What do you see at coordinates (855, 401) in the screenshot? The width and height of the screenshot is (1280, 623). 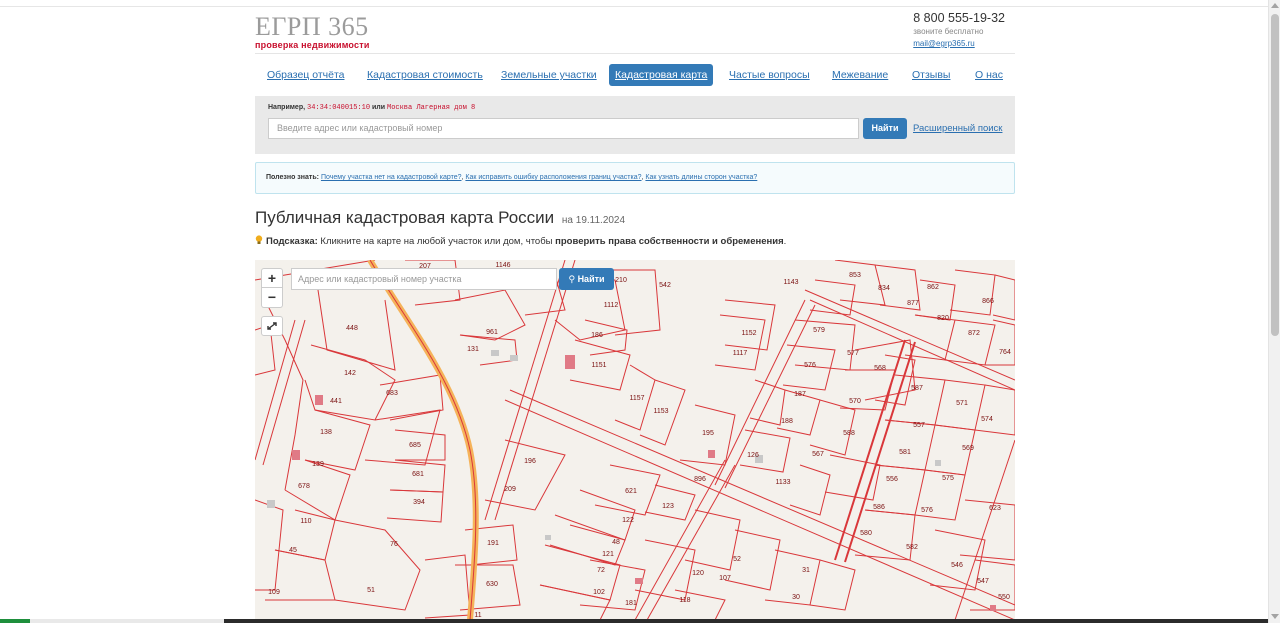 I see `parcel-number: 570` at bounding box center [855, 401].